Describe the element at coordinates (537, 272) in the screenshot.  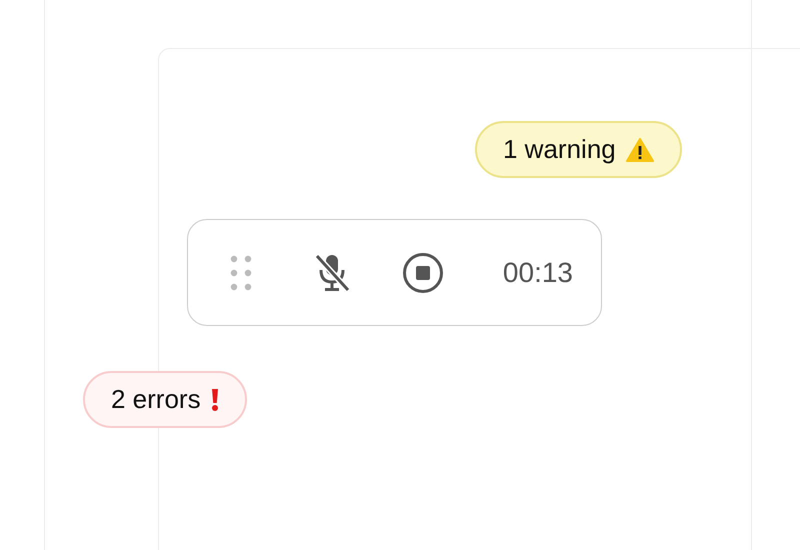
I see `recording-timer: 00:13` at that location.